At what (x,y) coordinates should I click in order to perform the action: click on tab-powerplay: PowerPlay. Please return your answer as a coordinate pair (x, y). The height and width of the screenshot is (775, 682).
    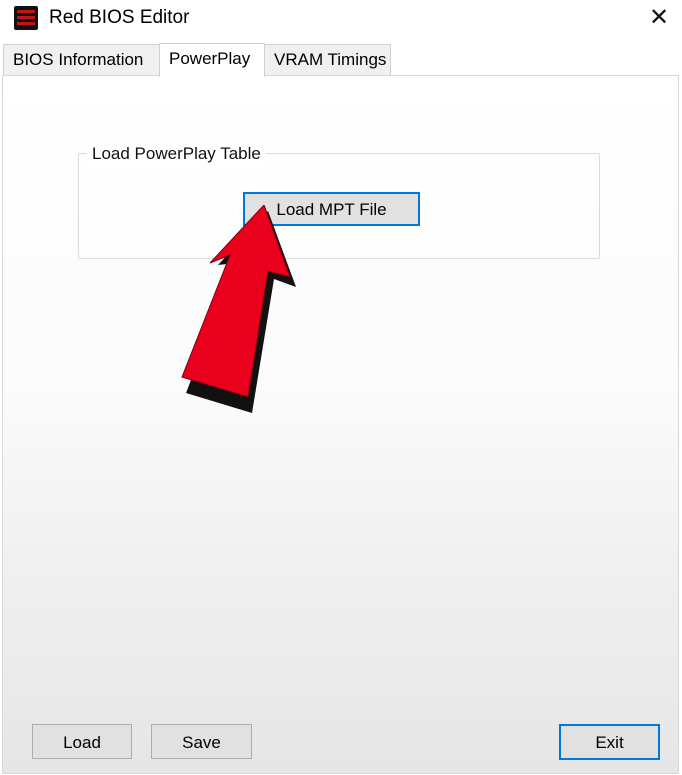
    Looking at the image, I should click on (212, 60).